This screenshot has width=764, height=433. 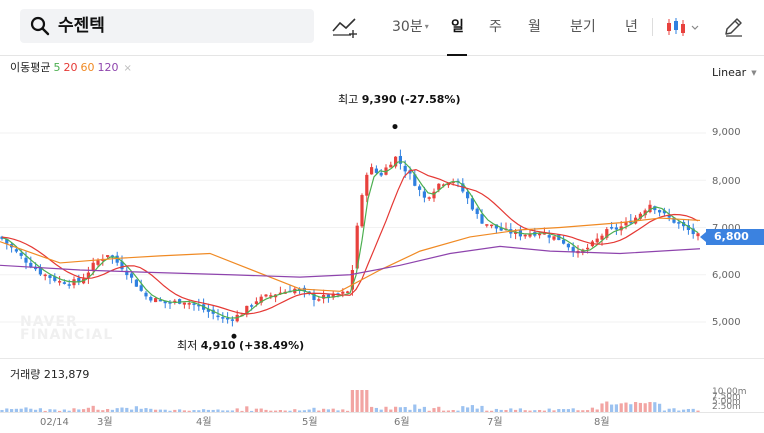 I want to click on high-value: 9,390, so click(x=379, y=99).